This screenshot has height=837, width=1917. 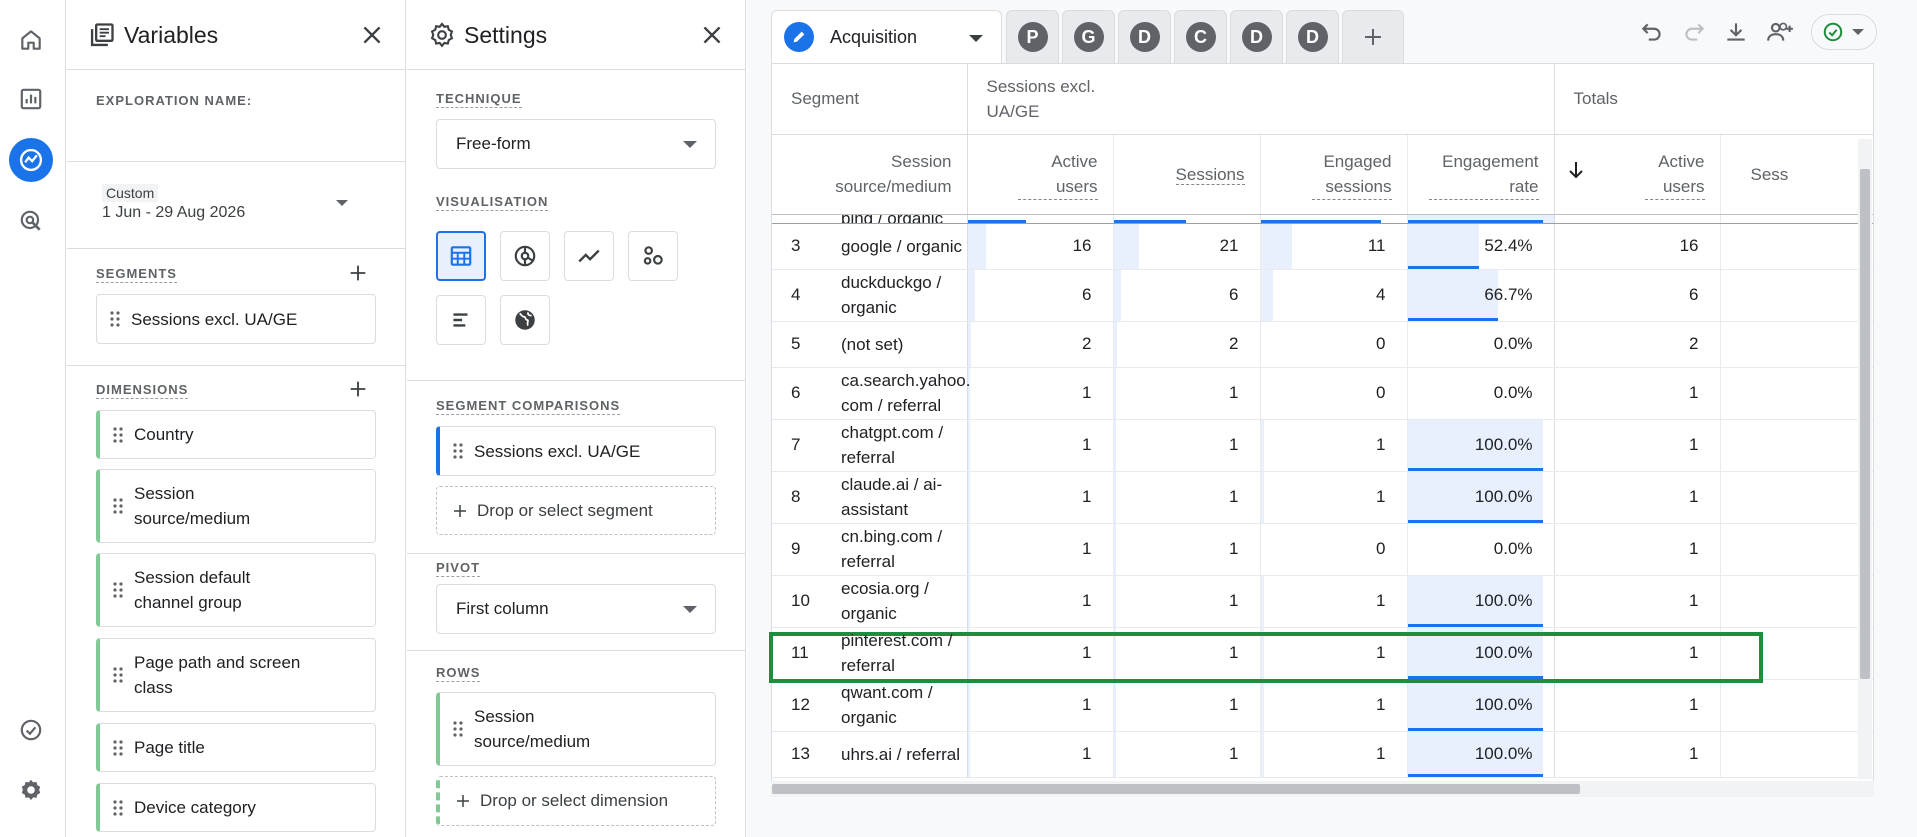 I want to click on drop-segment-zone: Drop or select segment, so click(x=576, y=510).